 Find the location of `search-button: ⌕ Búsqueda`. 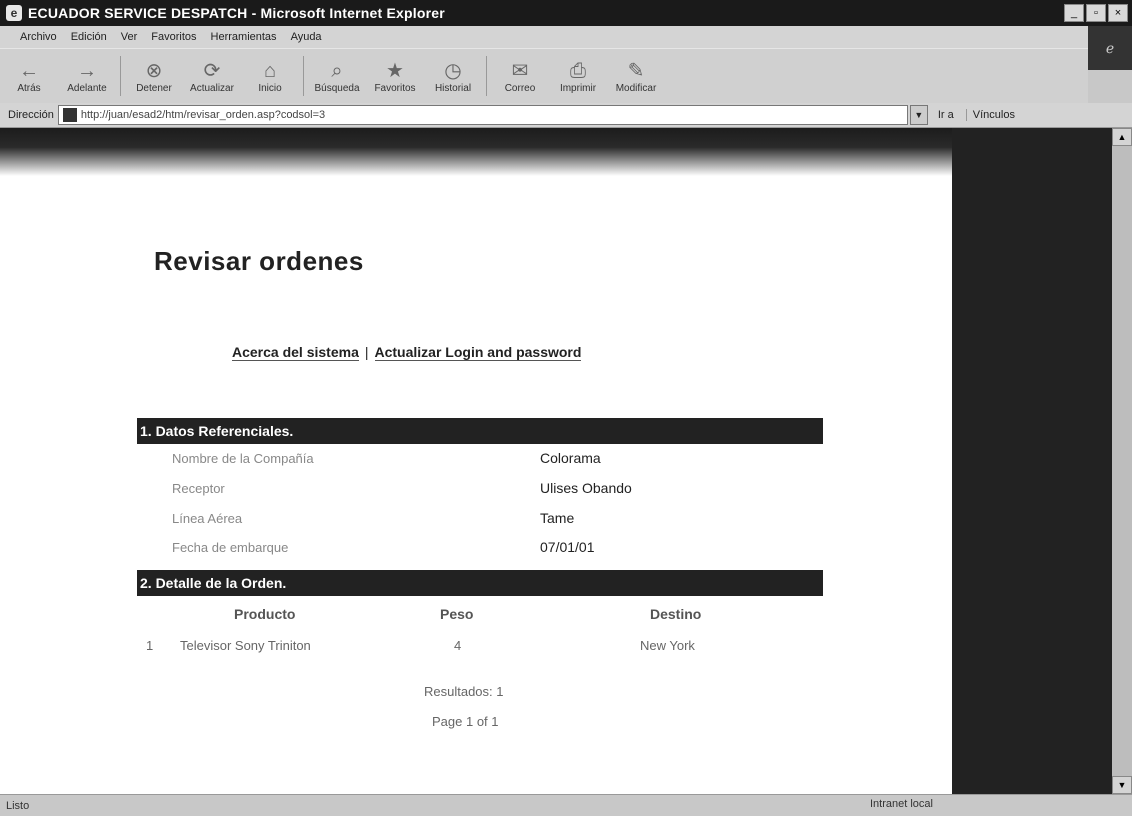

search-button: ⌕ Búsqueda is located at coordinates (337, 76).